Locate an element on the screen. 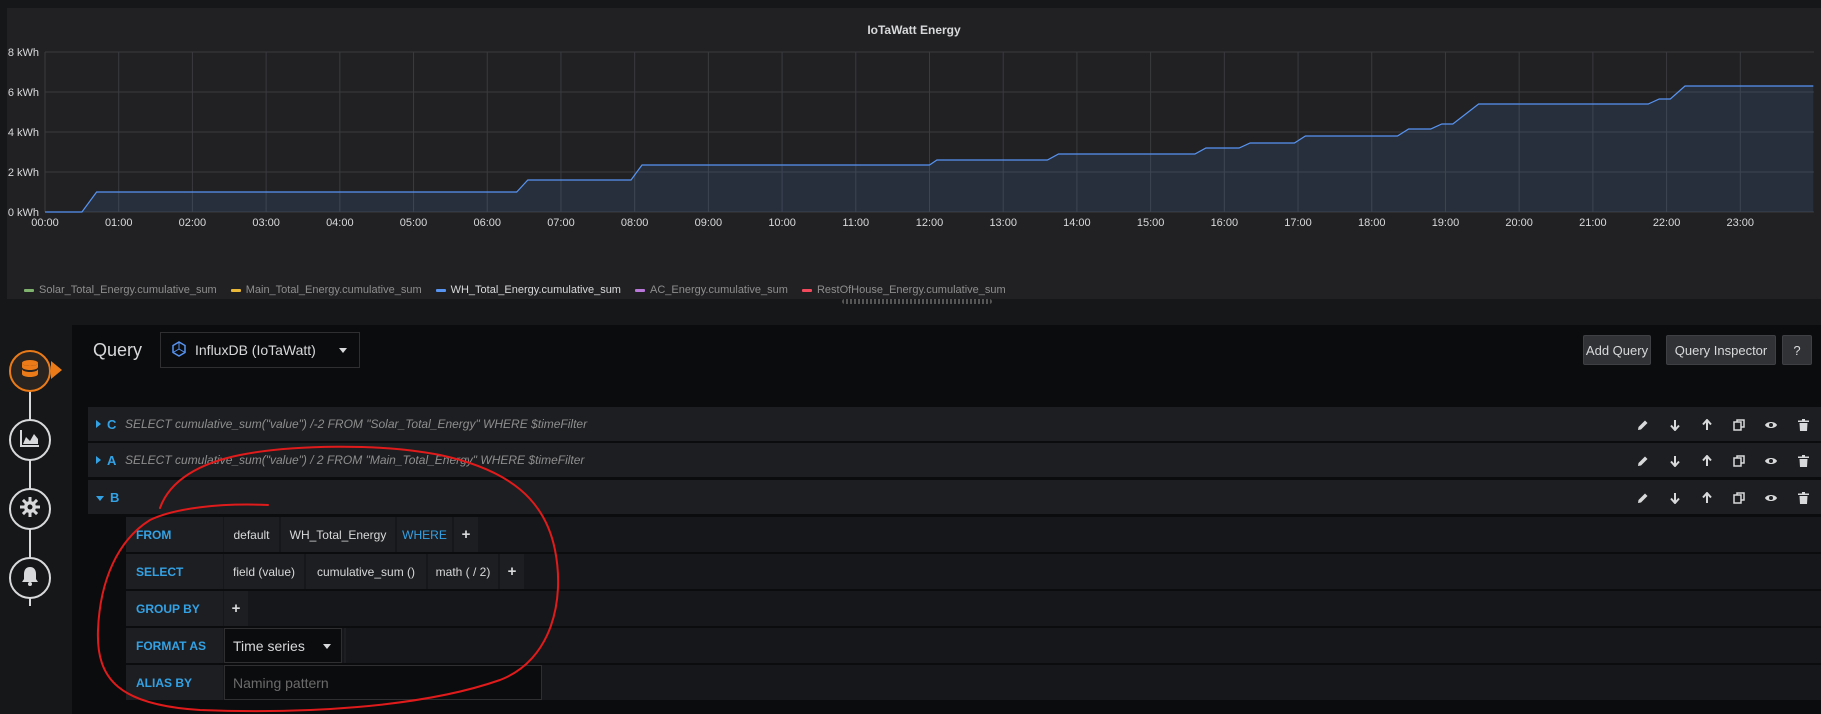 This screenshot has width=1821, height=714. legend-item-ac: AC_Energy.cumulative_sum is located at coordinates (711, 290).